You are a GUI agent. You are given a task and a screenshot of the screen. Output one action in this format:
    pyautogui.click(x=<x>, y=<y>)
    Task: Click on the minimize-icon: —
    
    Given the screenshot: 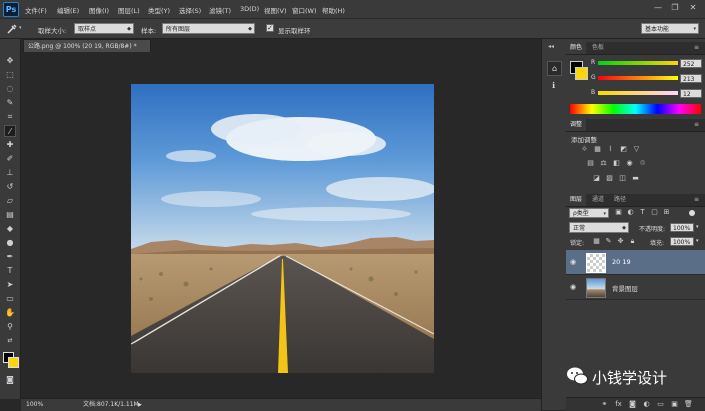 What is the action you would take?
    pyautogui.click(x=658, y=8)
    